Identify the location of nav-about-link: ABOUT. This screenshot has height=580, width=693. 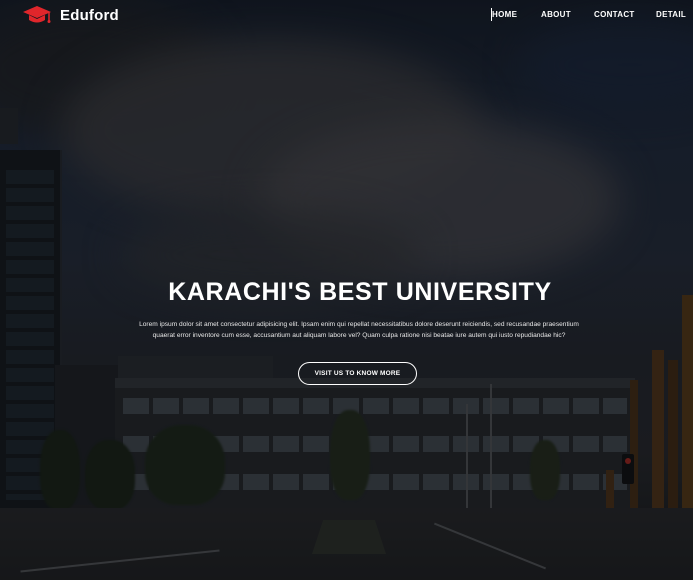
(556, 14).